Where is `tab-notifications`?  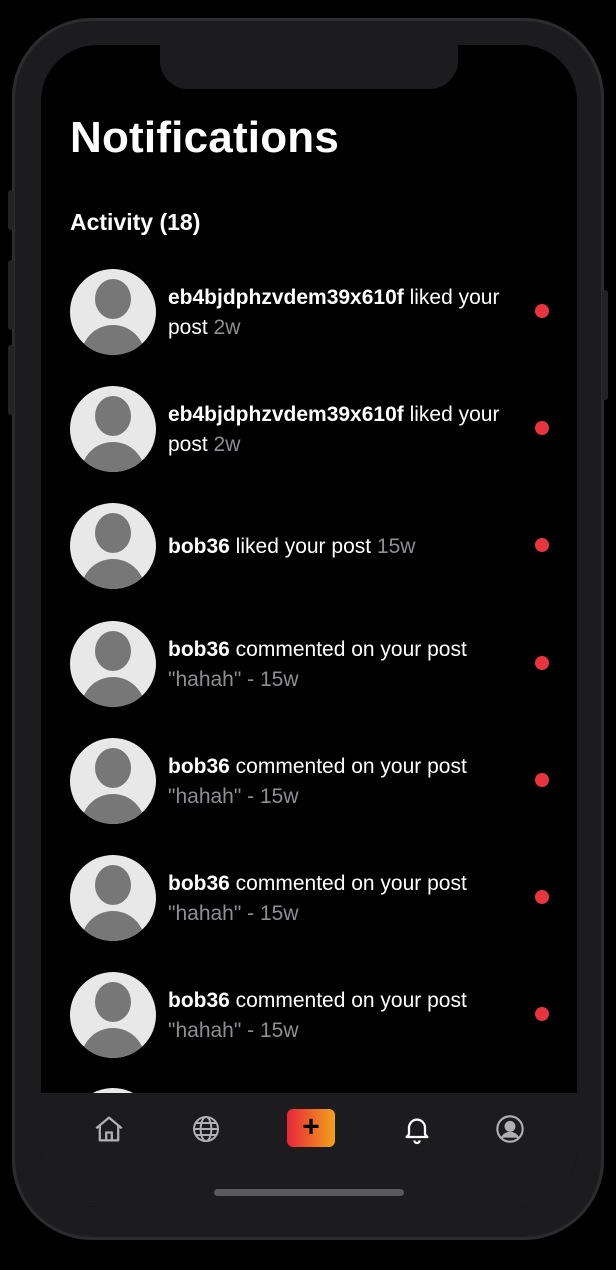 tab-notifications is located at coordinates (417, 1129).